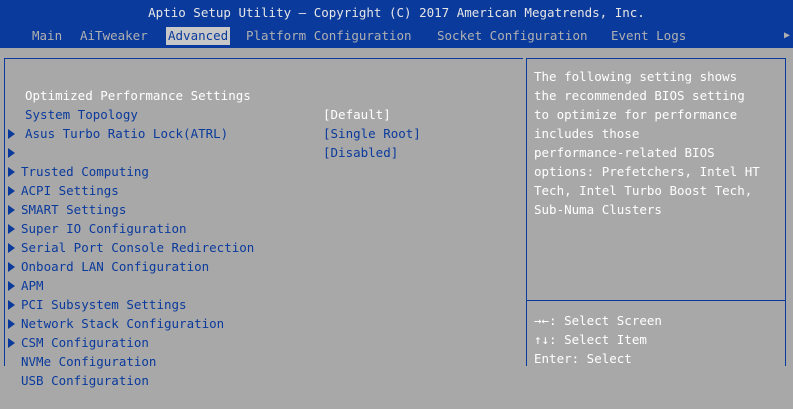  I want to click on help-text-line: performance-related BIOS, so click(624, 152).